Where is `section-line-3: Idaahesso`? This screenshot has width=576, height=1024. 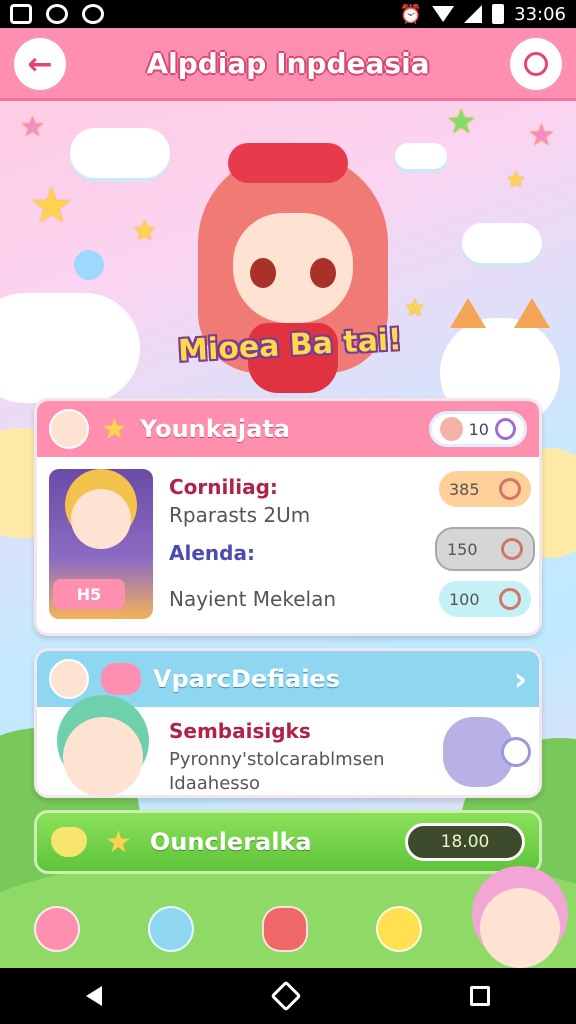 section-line-3: Idaahesso is located at coordinates (215, 783).